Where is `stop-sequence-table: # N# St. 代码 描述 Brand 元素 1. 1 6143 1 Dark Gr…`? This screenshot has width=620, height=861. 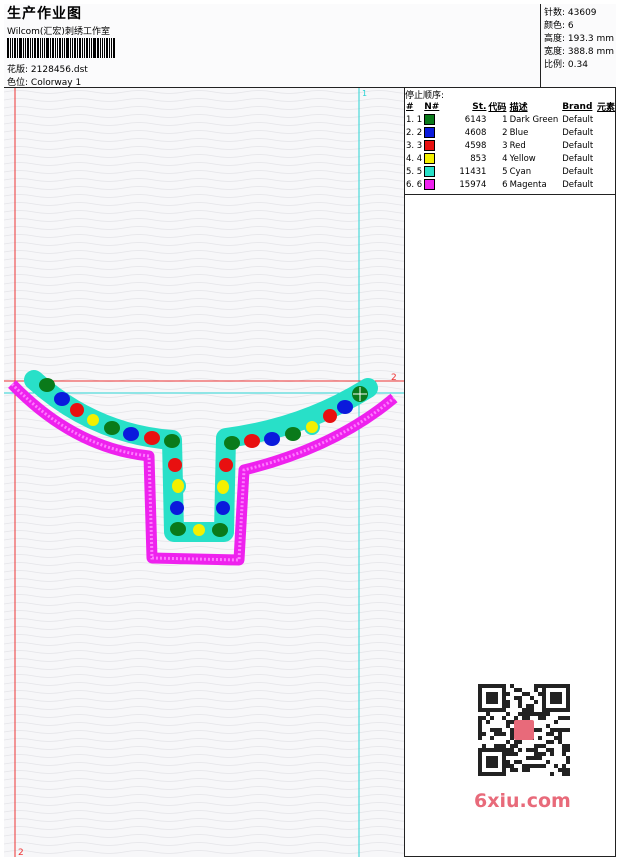
stop-sequence-table: # N# St. 代码 描述 Brand 元素 1. 1 6143 1 Dark Gr… is located at coordinates (510, 145).